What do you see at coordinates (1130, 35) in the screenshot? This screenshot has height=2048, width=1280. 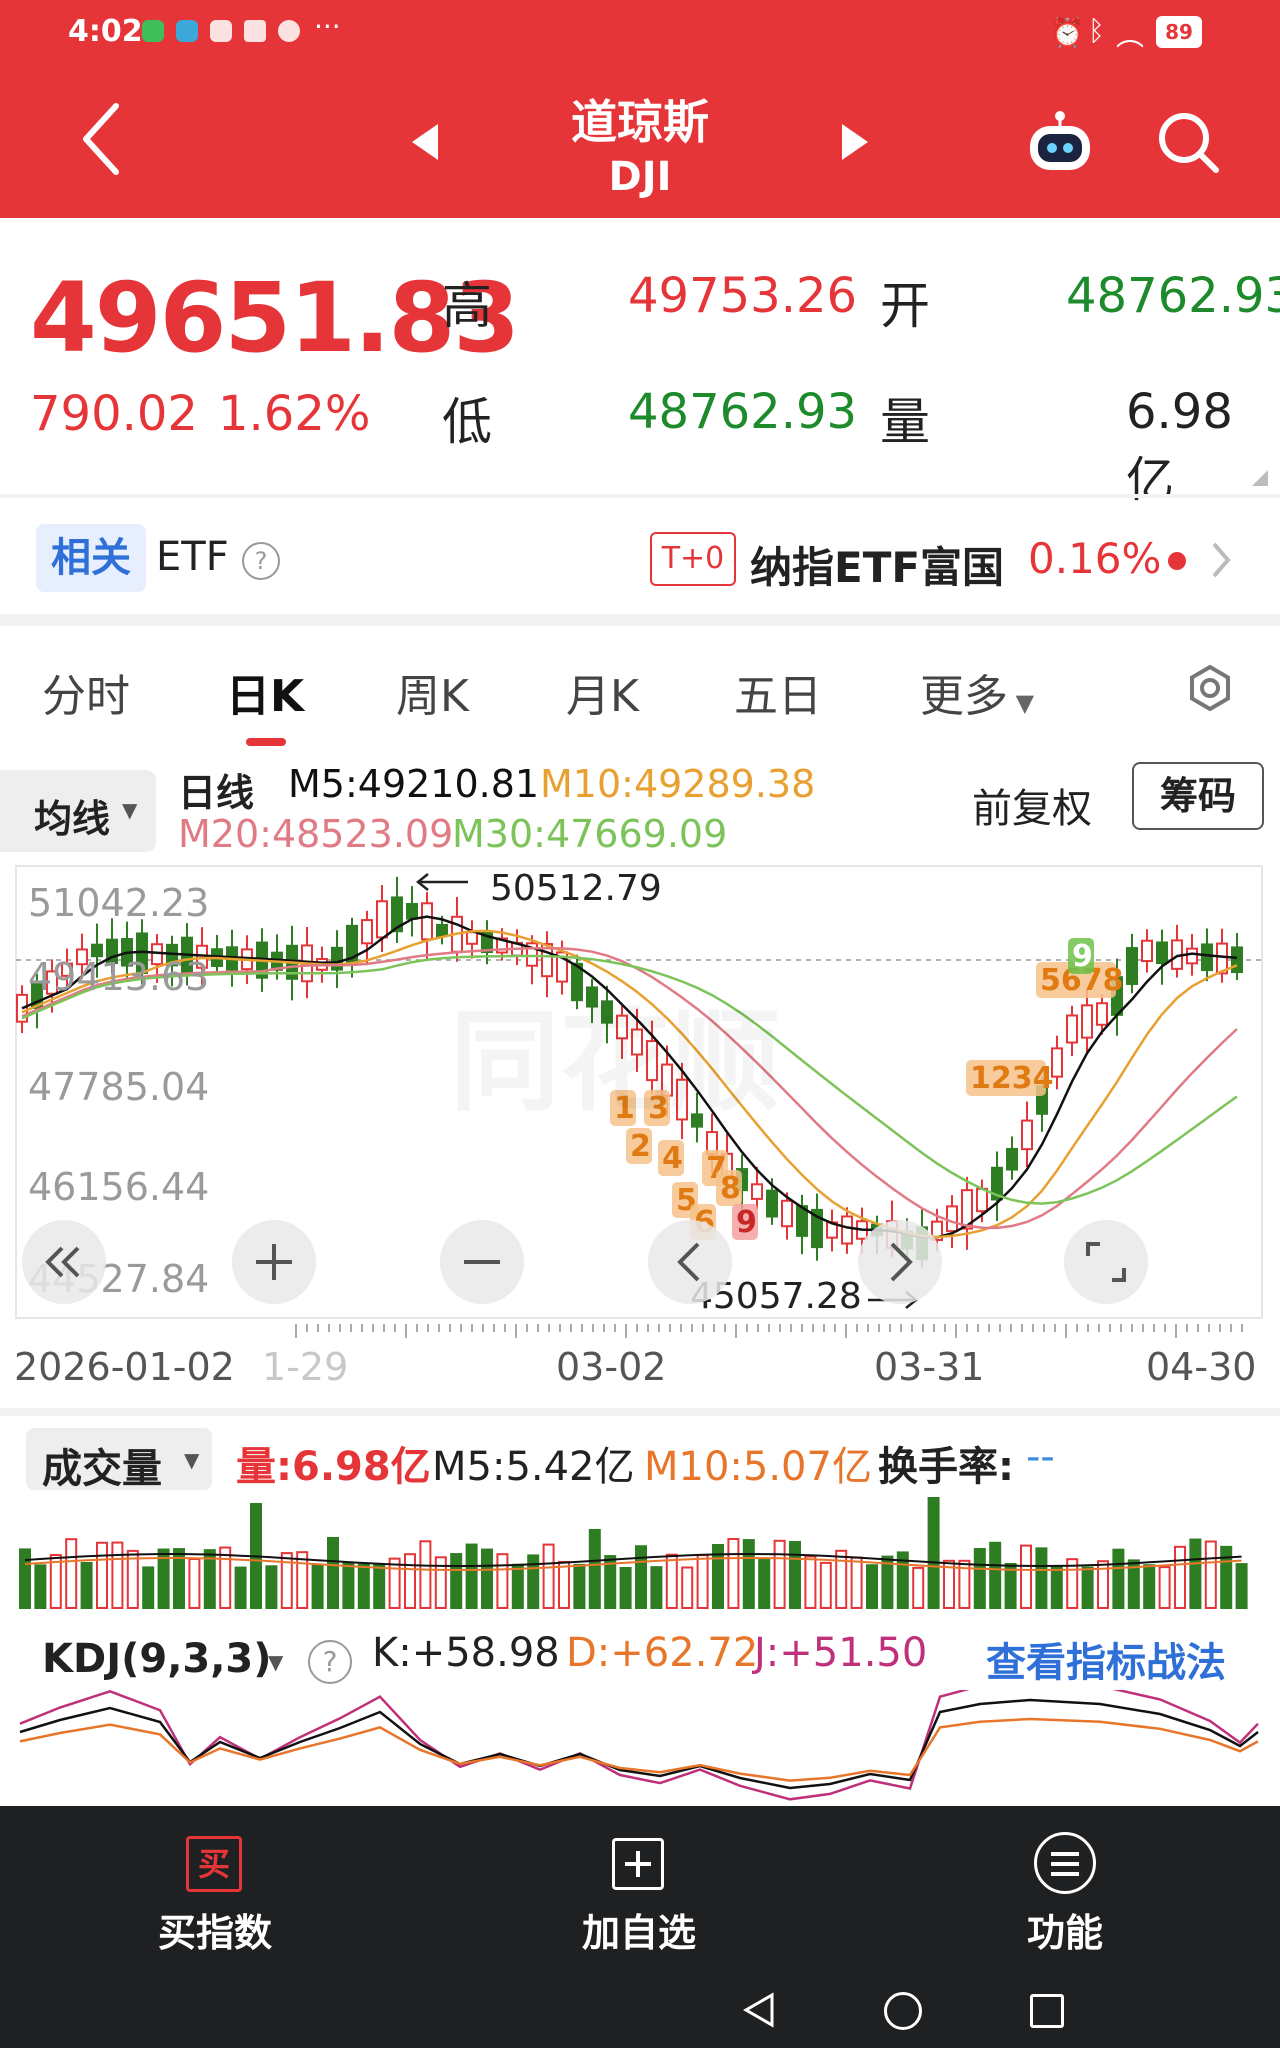 I see `wifi-icon: ︵` at bounding box center [1130, 35].